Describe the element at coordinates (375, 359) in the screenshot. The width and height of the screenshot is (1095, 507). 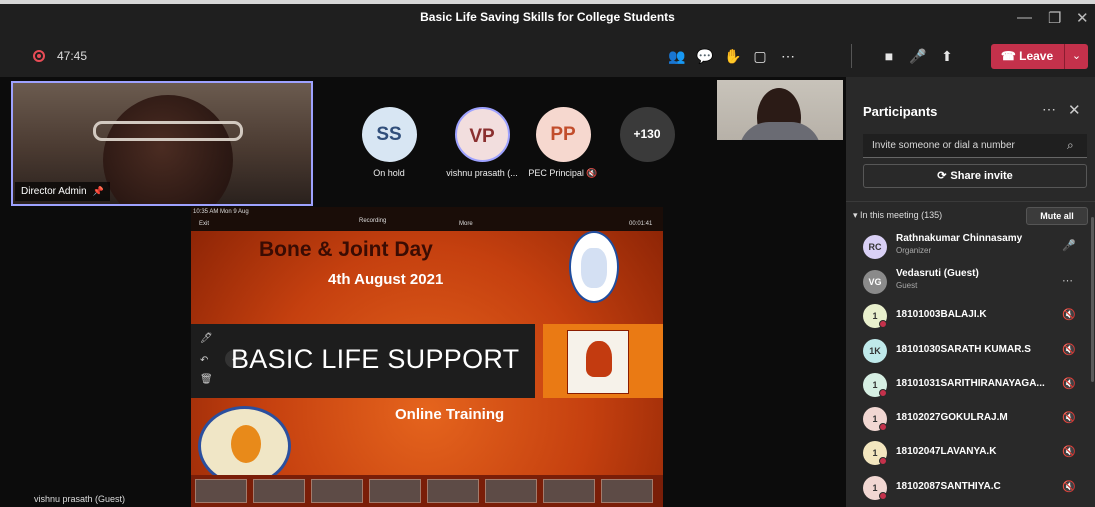
I see `slide-heading: BASIC LIFE SUPPORT` at that location.